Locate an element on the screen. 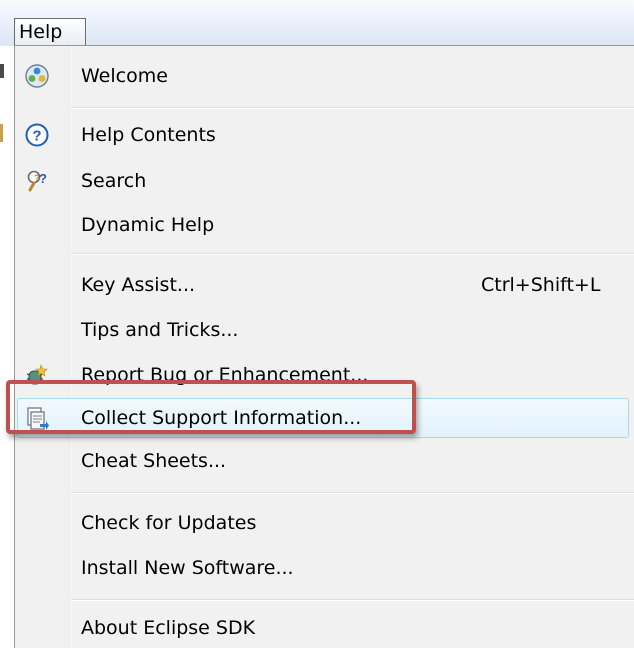  menu-item-label: About Eclipse SDK is located at coordinates (168, 628).